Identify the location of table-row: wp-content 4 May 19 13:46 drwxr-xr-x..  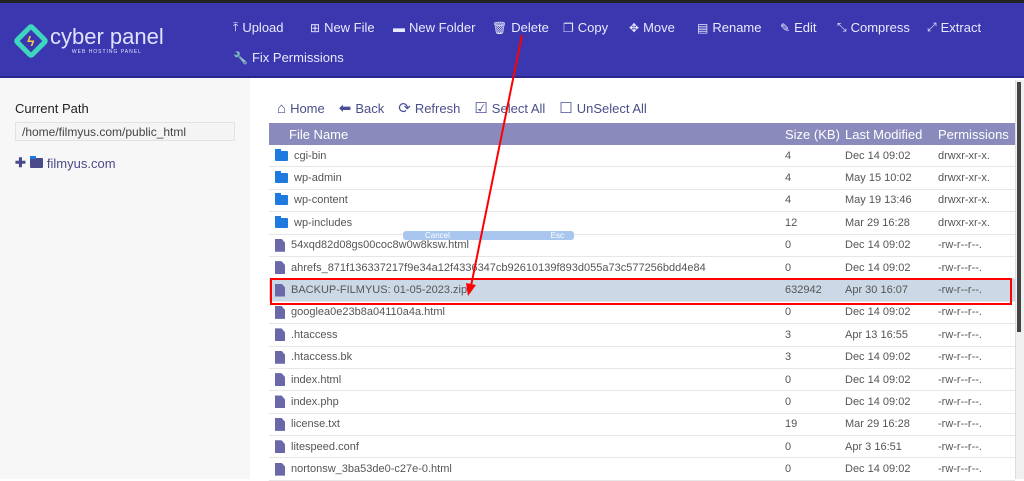
(642, 201).